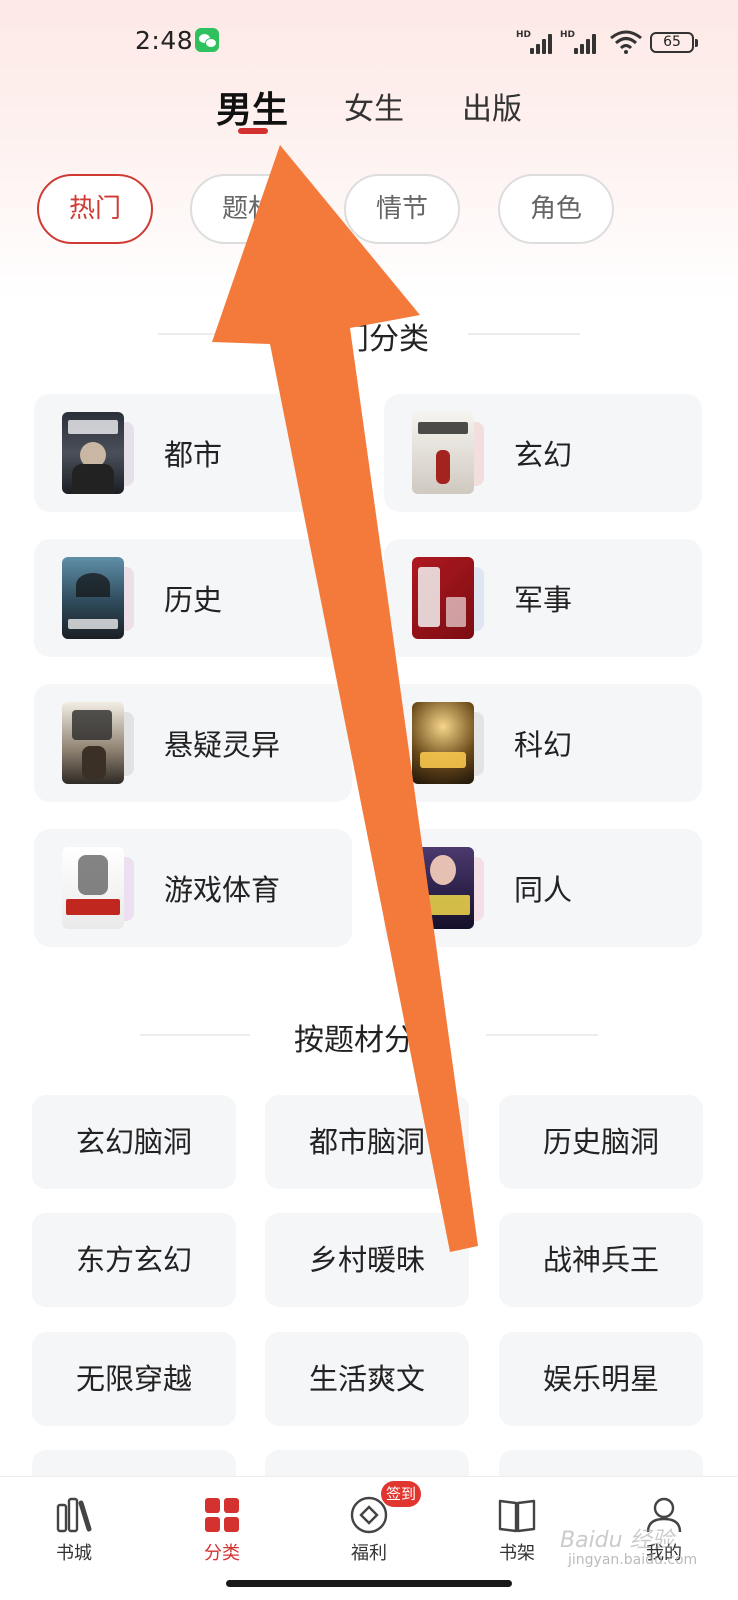 This screenshot has width=738, height=1600. What do you see at coordinates (248, 209) in the screenshot?
I see `chip-theme: 题材` at bounding box center [248, 209].